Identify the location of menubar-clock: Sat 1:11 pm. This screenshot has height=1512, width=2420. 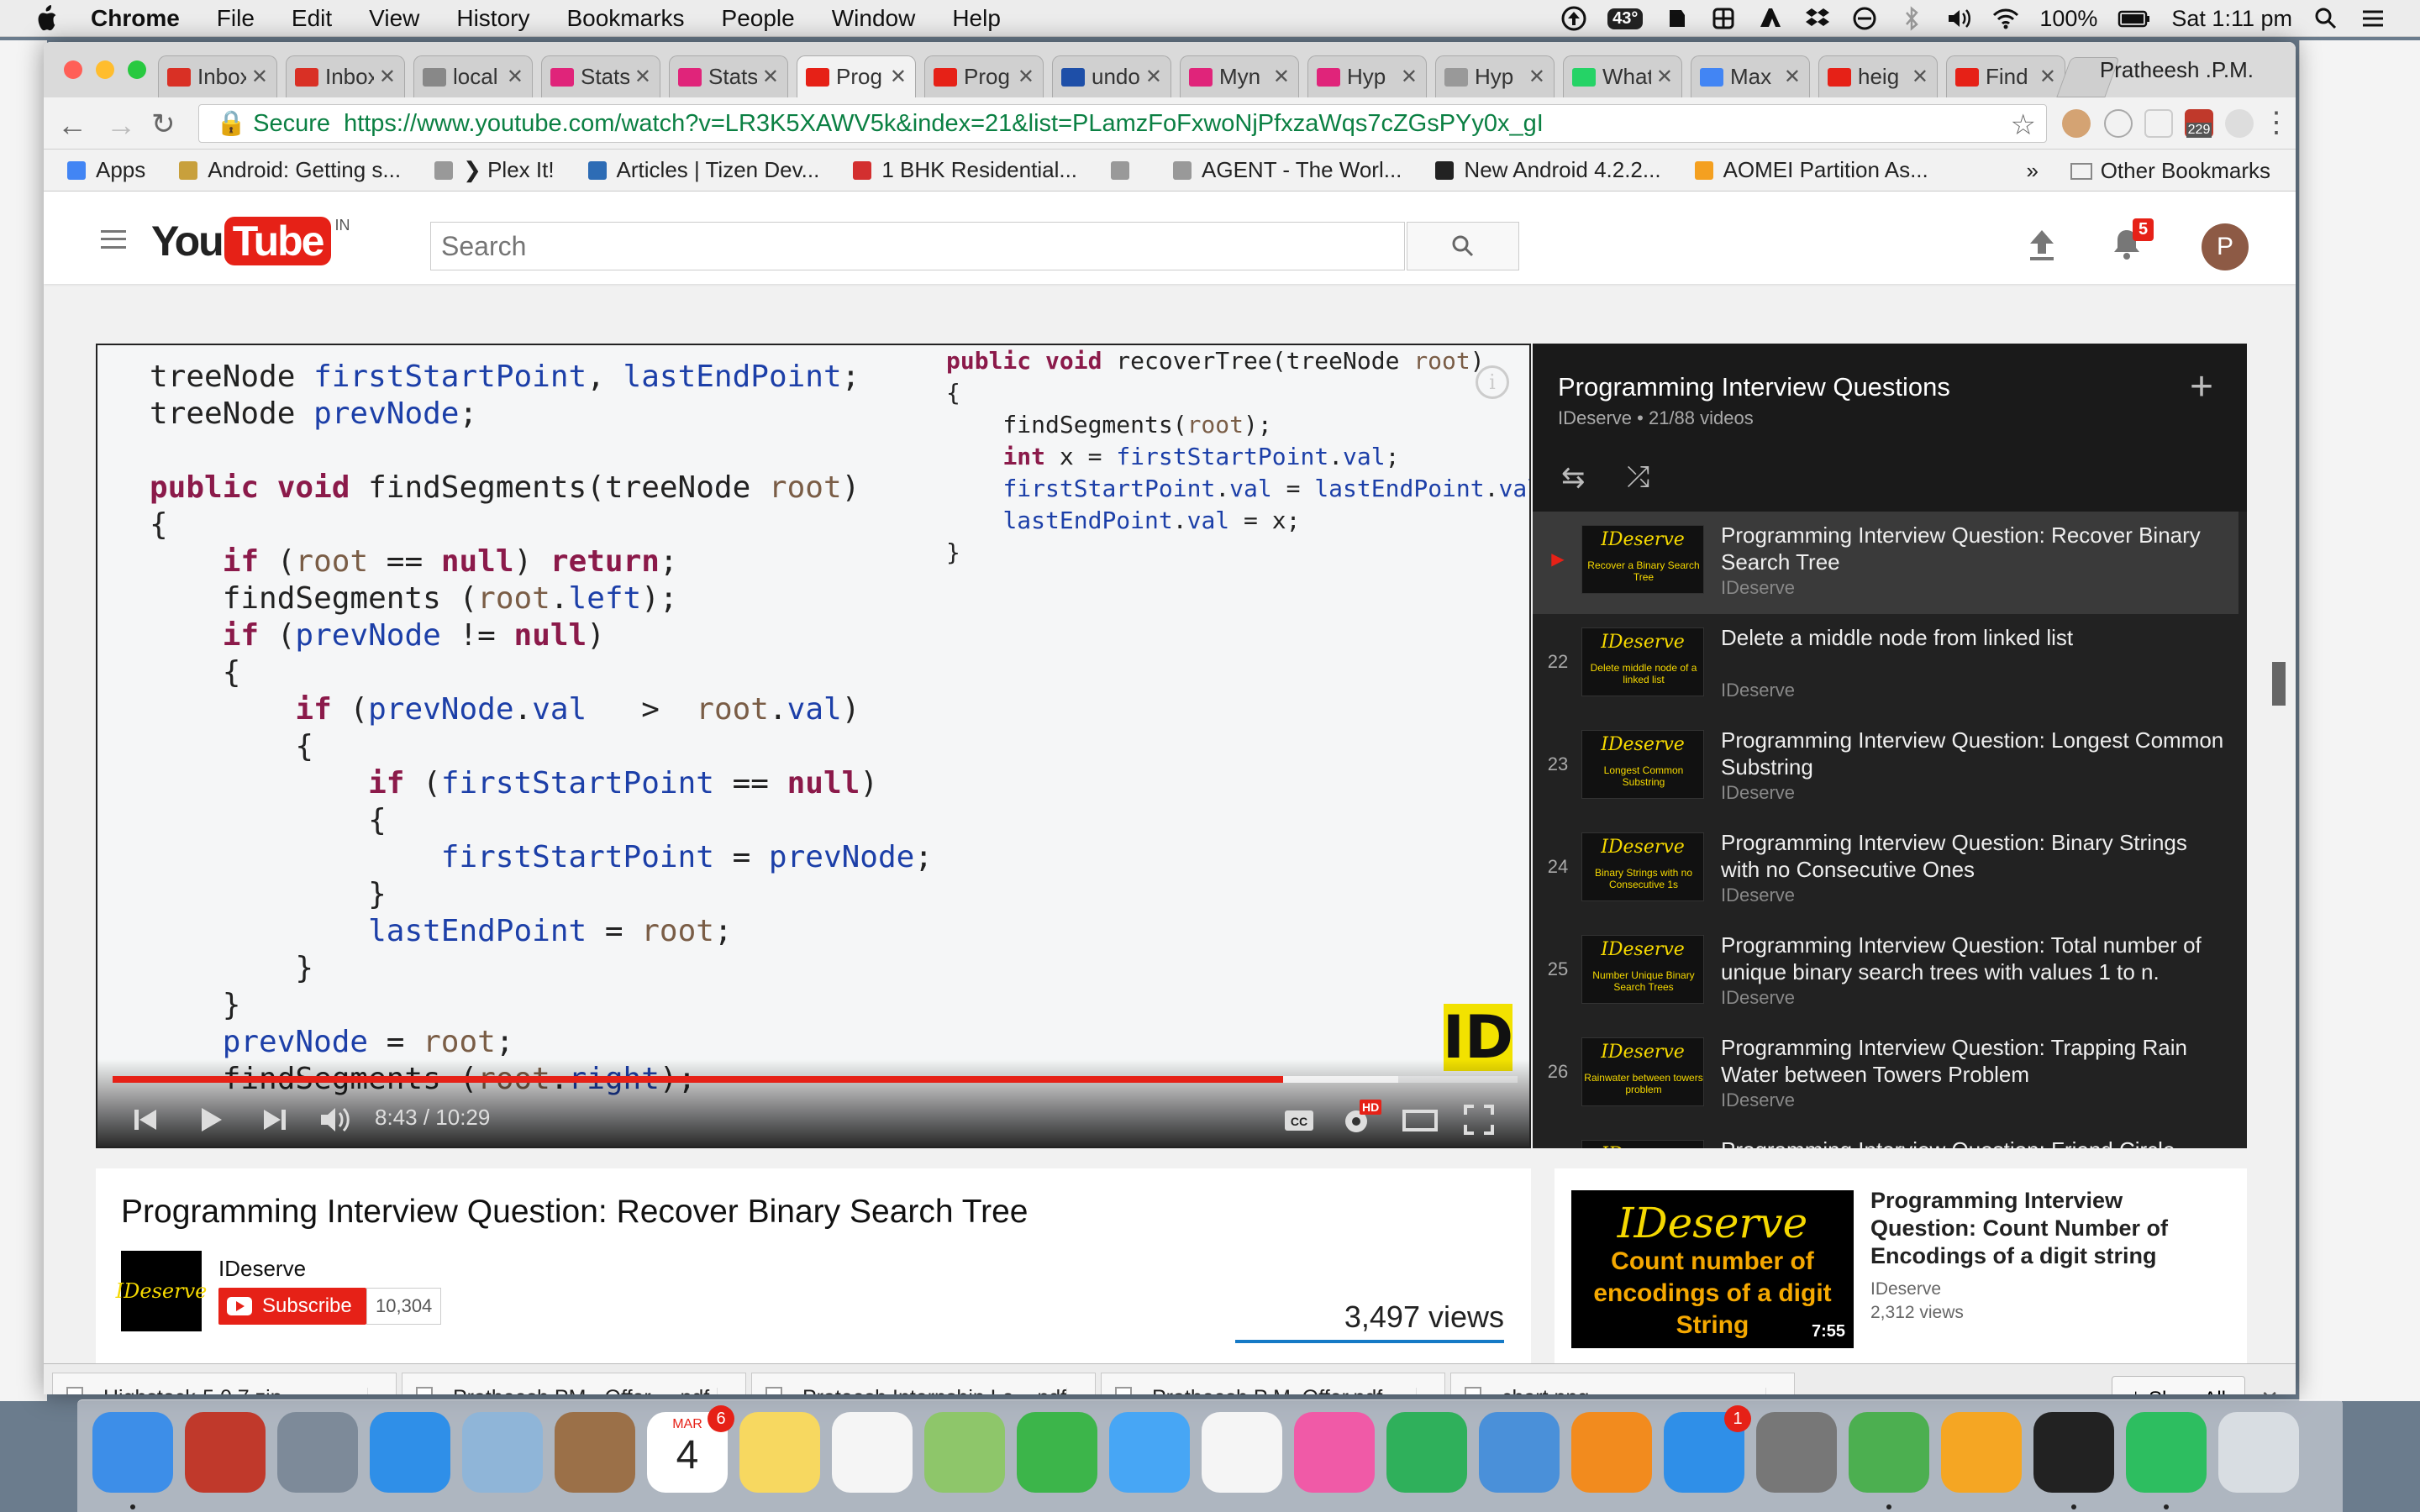
(2231, 19).